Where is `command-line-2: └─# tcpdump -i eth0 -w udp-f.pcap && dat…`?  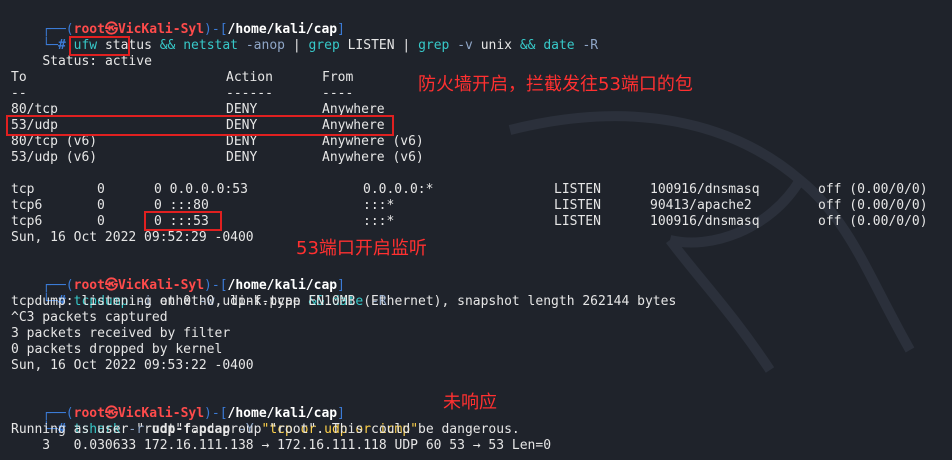 command-line-2: └─# tcpdump -i eth0 -w udp-f.pcap && dat… is located at coordinates (198, 293).